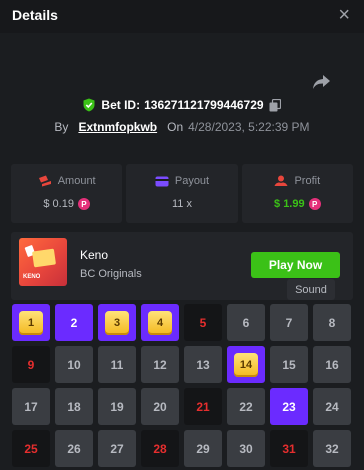 This screenshot has height=470, width=364. I want to click on username-link: Extnmfopkwb, so click(117, 127).